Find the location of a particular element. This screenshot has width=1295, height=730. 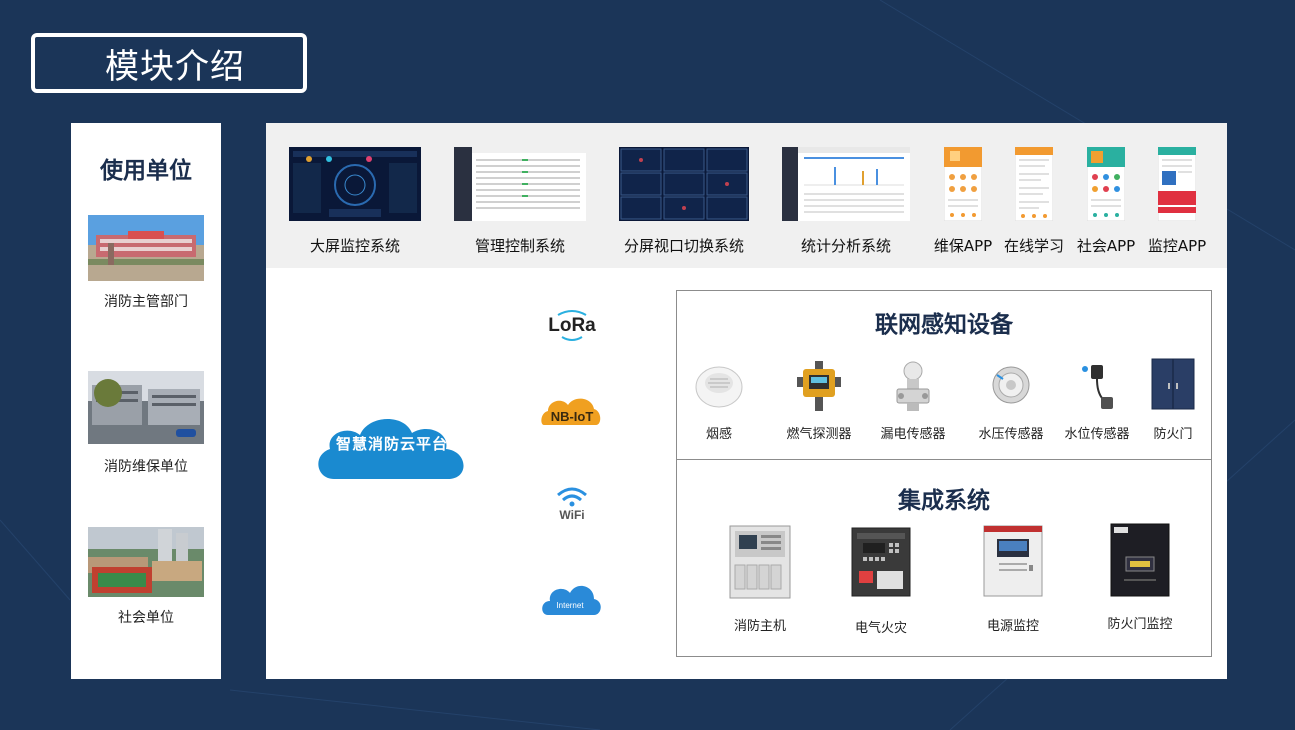

device-smoke-detector: 烟感 is located at coordinates (719, 400).